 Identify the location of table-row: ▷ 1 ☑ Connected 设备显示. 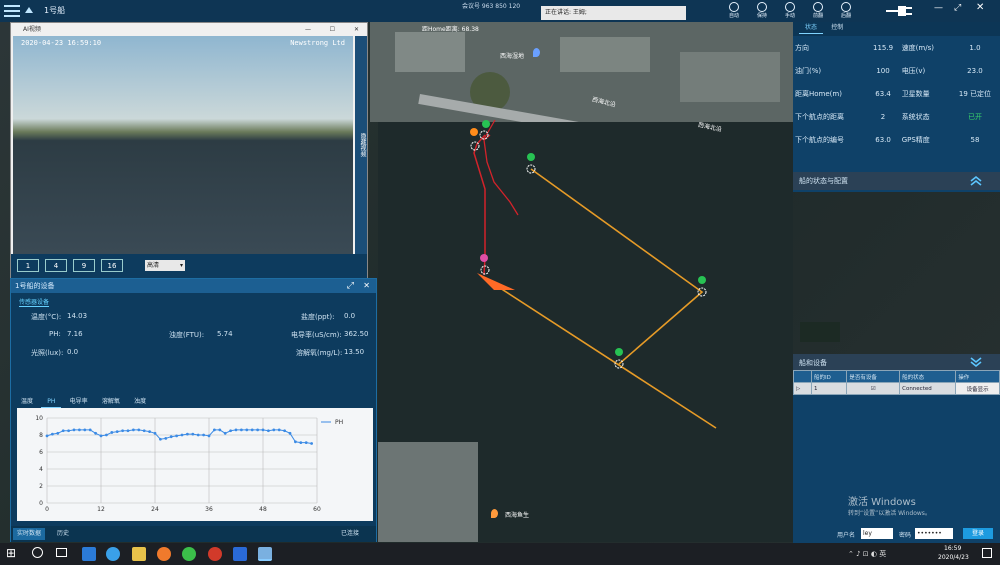
(896, 388).